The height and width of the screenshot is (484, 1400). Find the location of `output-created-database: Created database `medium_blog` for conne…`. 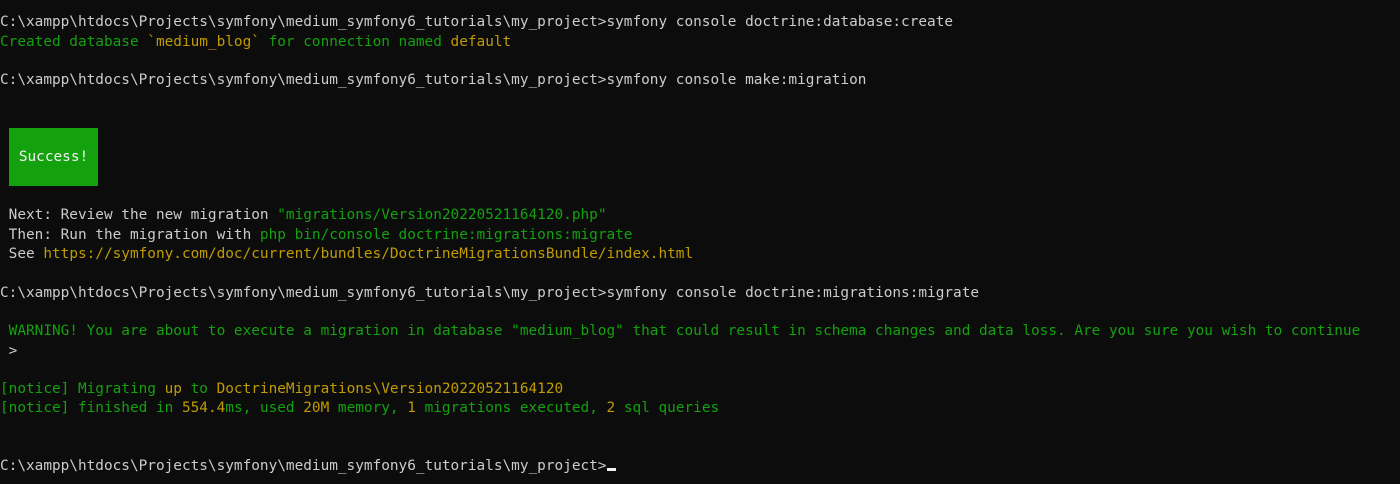

output-created-database: Created database `medium_blog` for conne… is located at coordinates (256, 42).